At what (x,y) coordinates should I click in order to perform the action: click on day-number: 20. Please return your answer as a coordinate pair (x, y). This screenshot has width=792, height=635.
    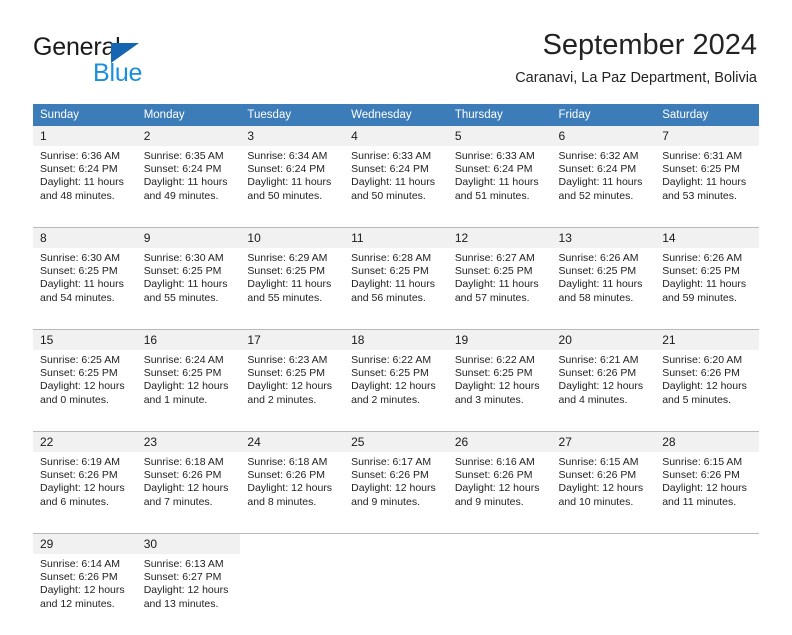
    Looking at the image, I should click on (603, 339).